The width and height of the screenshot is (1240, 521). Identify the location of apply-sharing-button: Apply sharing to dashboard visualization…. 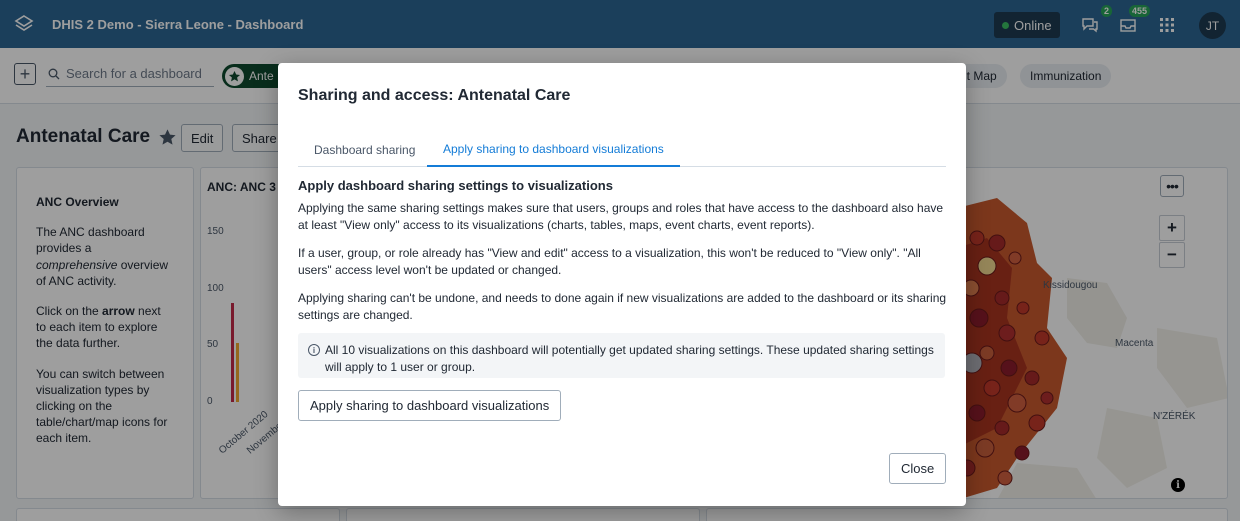
(430, 405).